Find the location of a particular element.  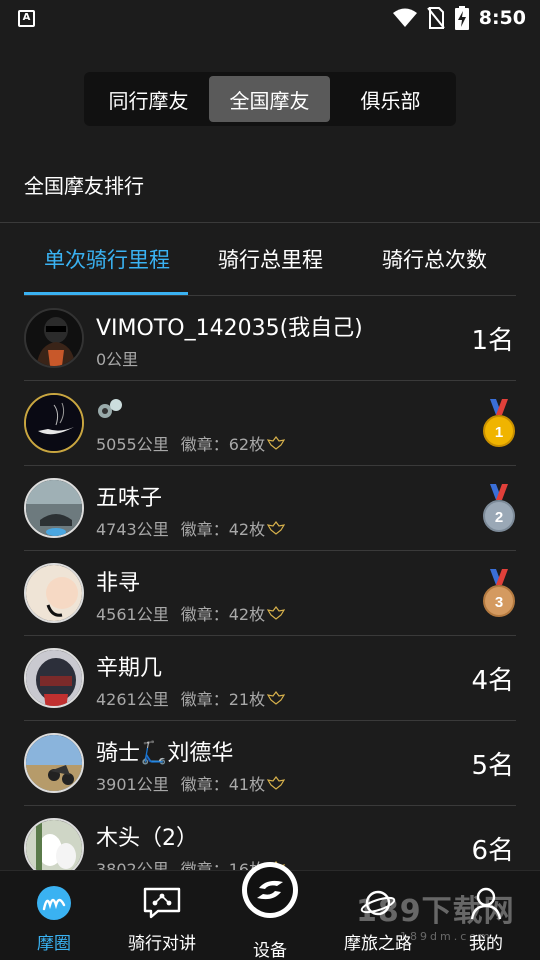

device-icon is located at coordinates (270, 890).